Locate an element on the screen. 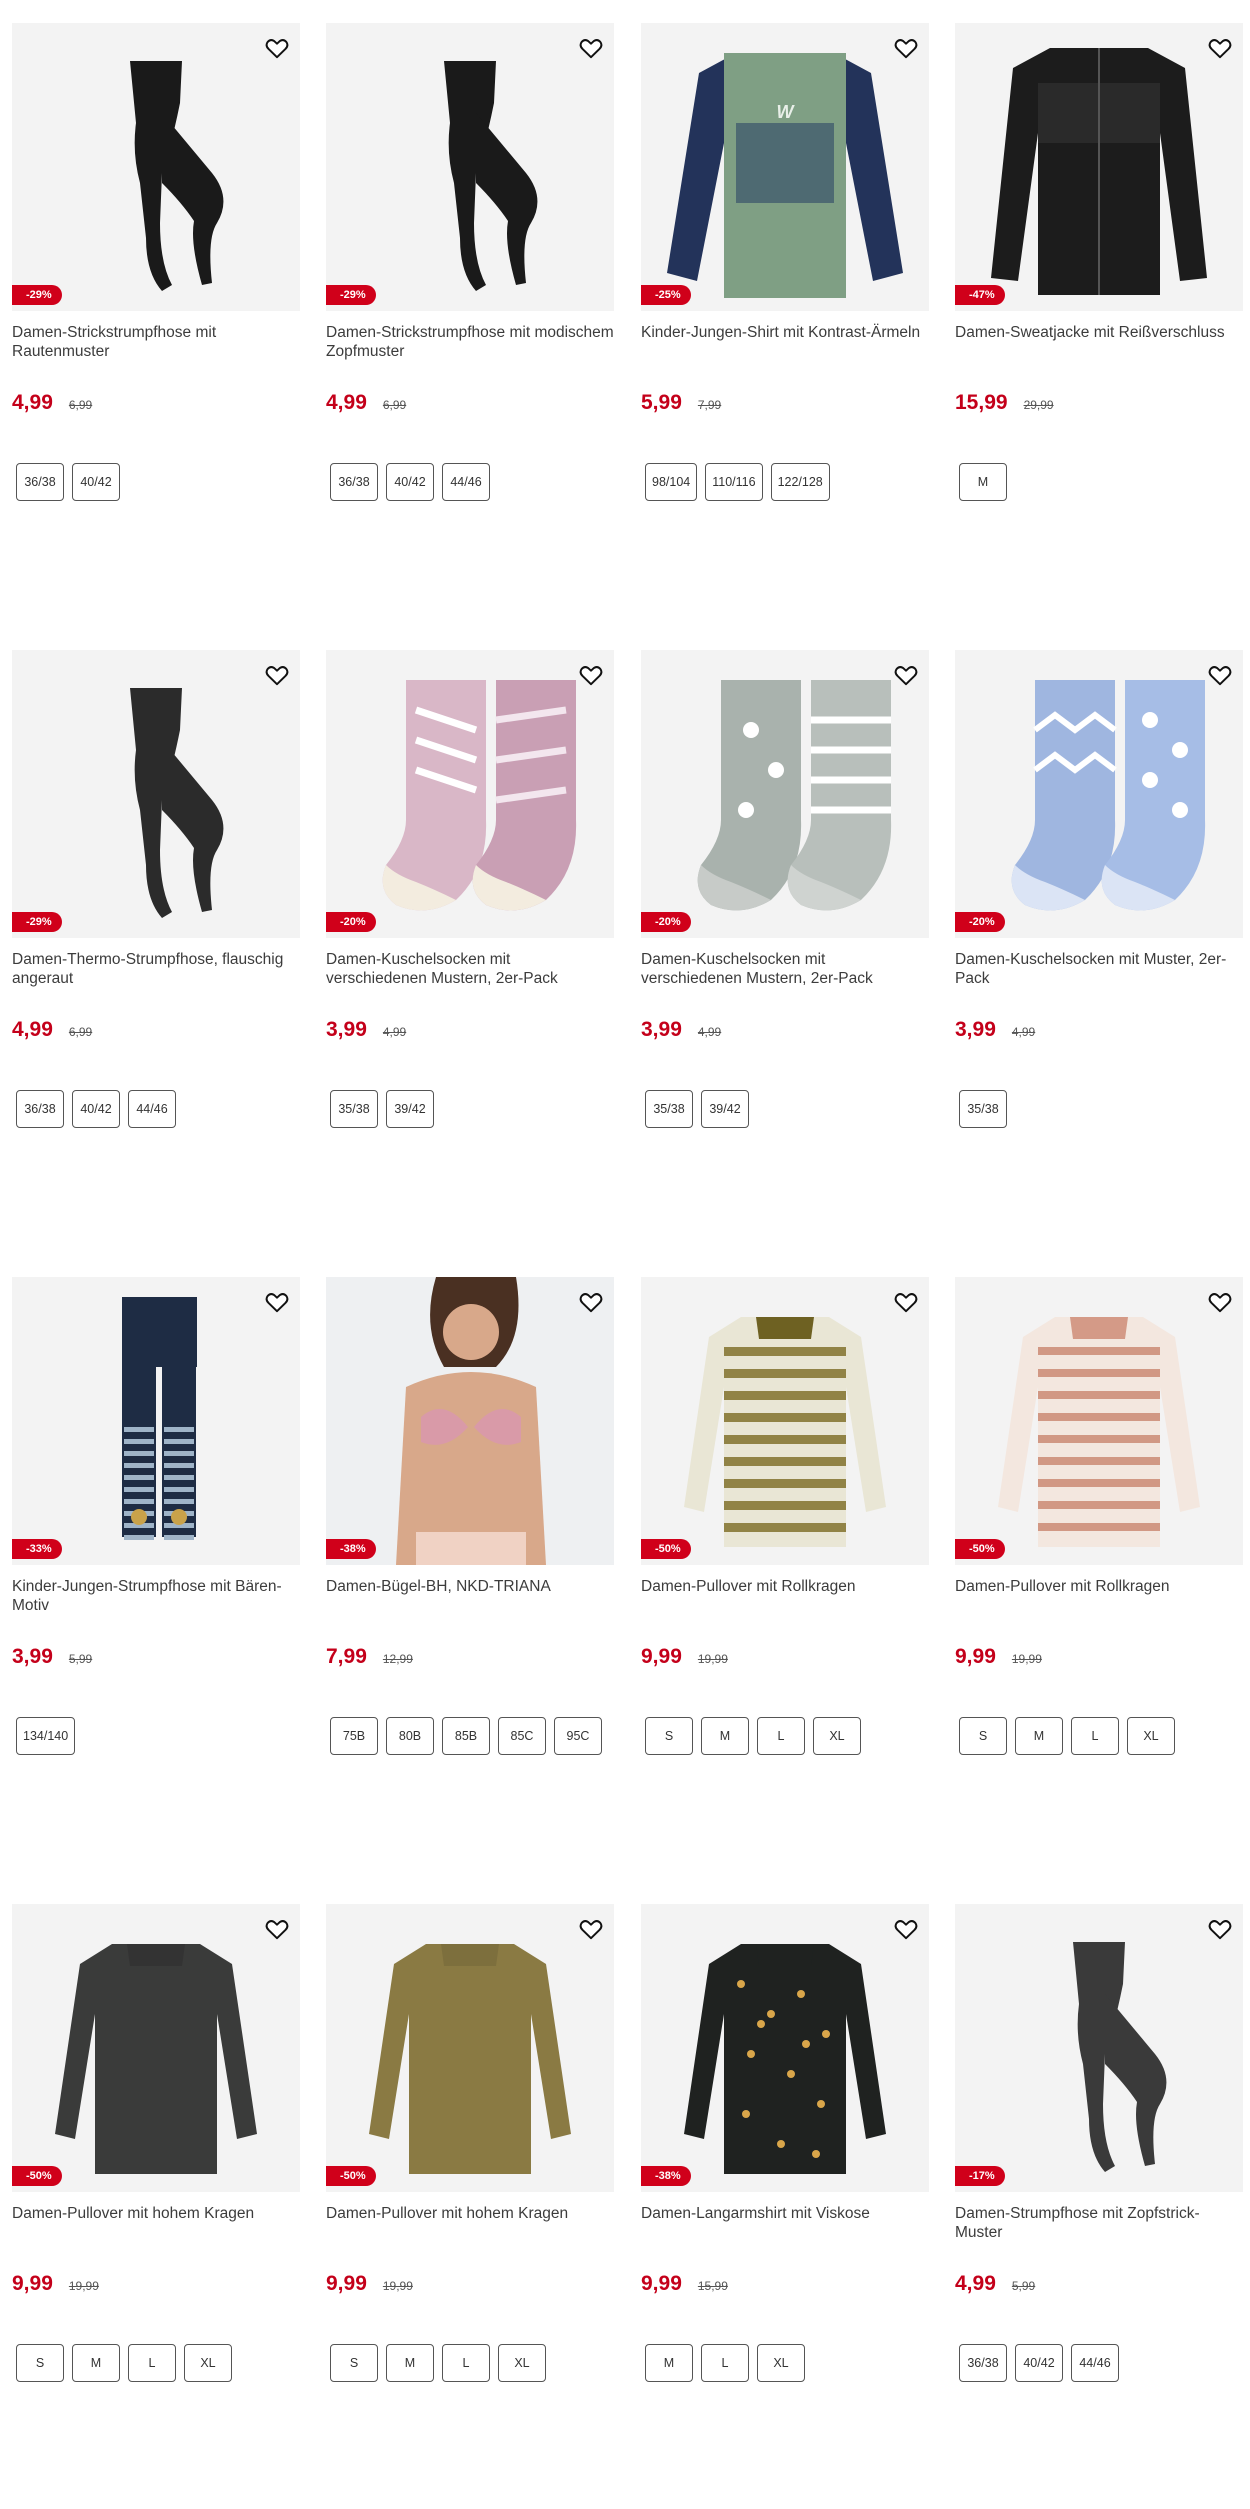  product-image: -47% is located at coordinates (1099, 167).